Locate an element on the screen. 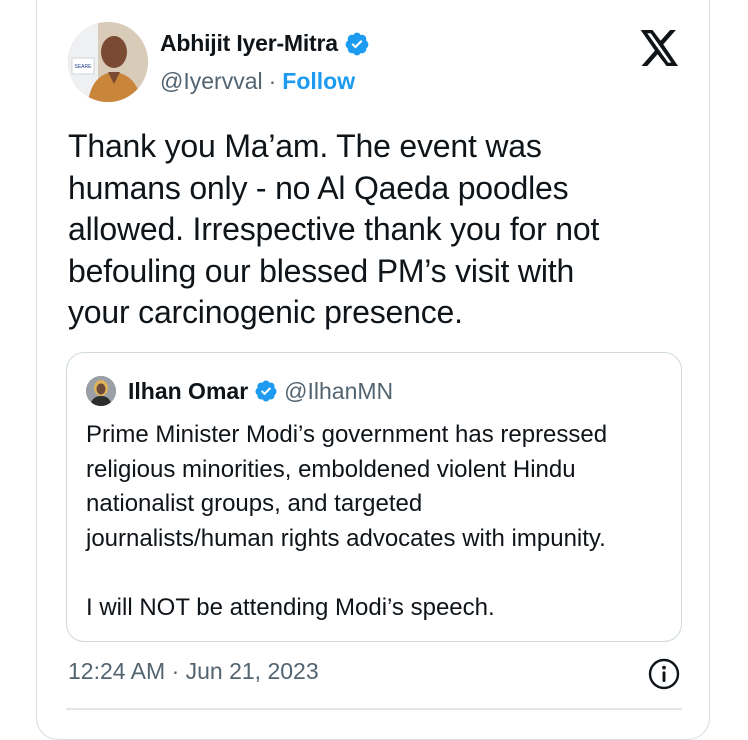 This screenshot has height=740, width=748. info-icon is located at coordinates (664, 674).